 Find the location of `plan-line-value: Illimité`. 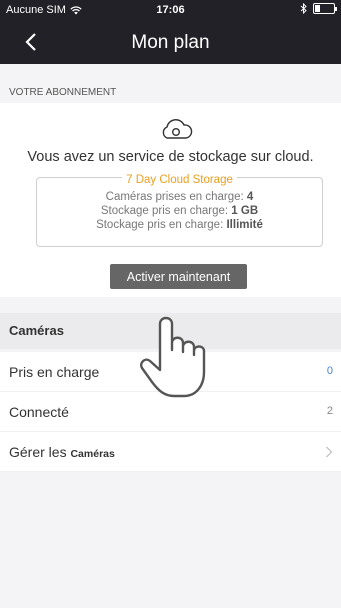

plan-line-value: Illimité is located at coordinates (244, 225).